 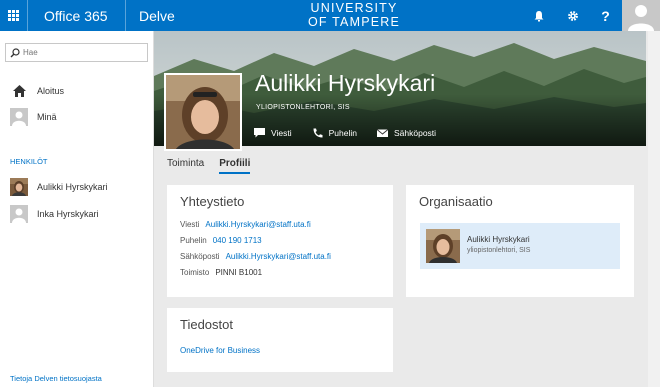 I want to click on university-logo: UNIVERSITY OF TAMPERE, so click(x=354, y=15).